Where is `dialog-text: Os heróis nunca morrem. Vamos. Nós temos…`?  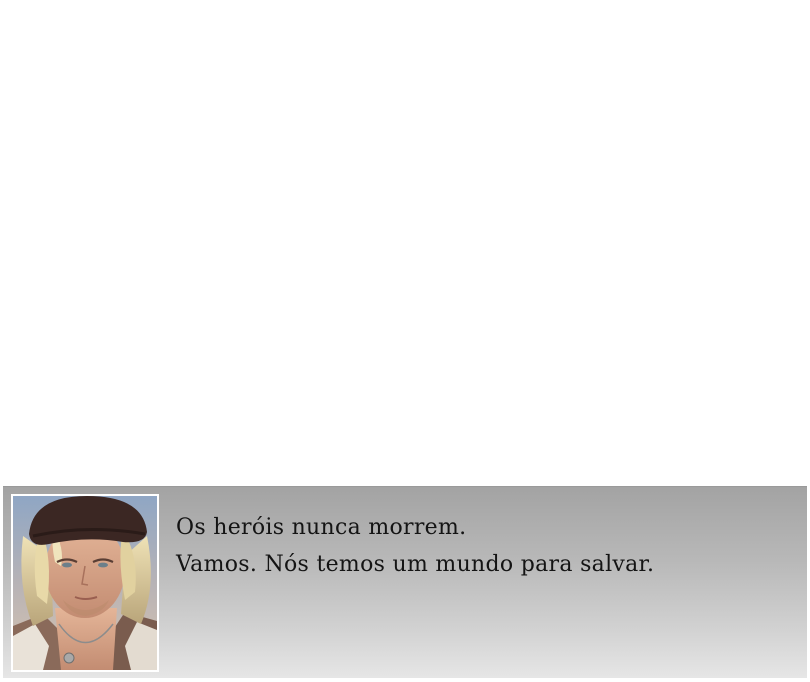 dialog-text: Os heróis nunca morrem. Vamos. Nós temos… is located at coordinates (481, 546).